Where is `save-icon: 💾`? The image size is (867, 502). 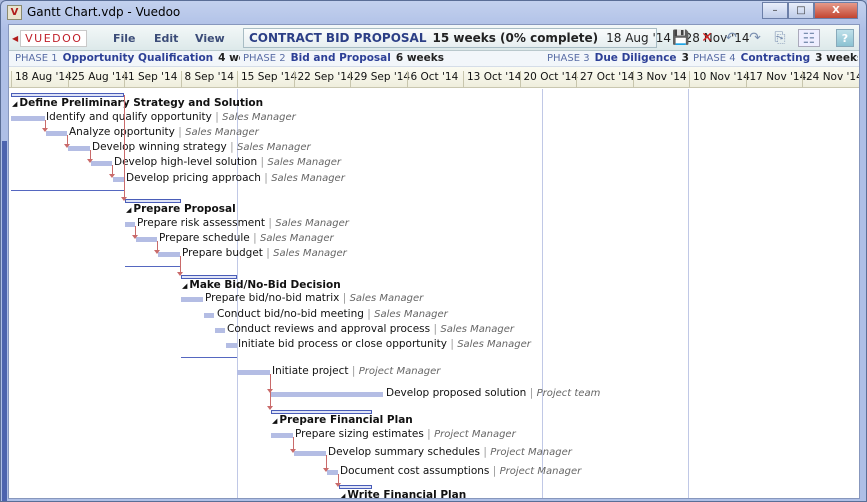 save-icon: 💾 is located at coordinates (681, 38).